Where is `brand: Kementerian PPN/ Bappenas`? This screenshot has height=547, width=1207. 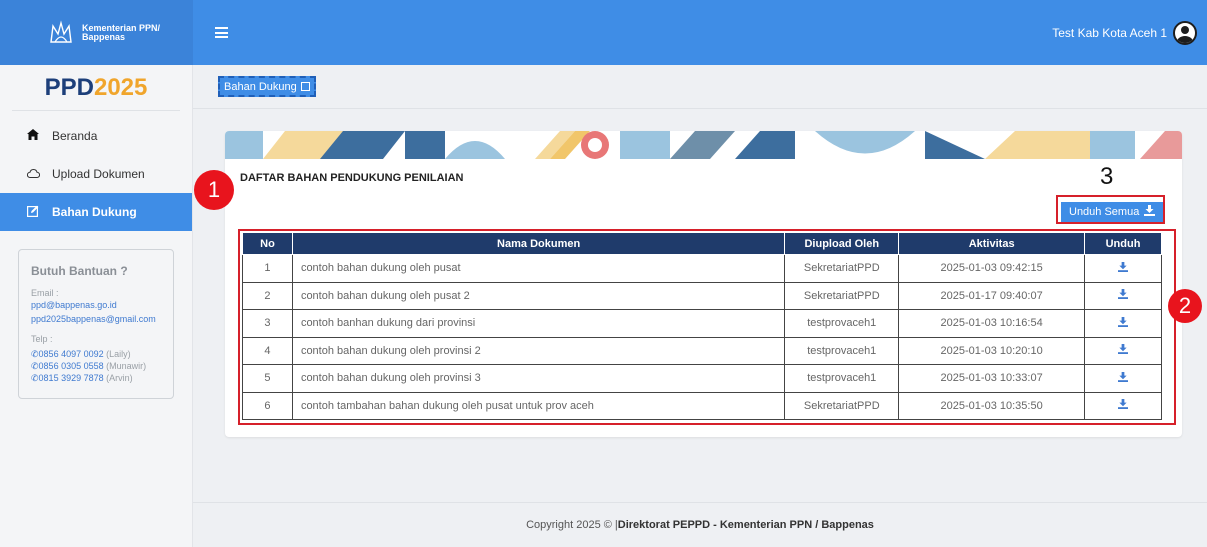
brand: Kementerian PPN/ Bappenas is located at coordinates (96, 32).